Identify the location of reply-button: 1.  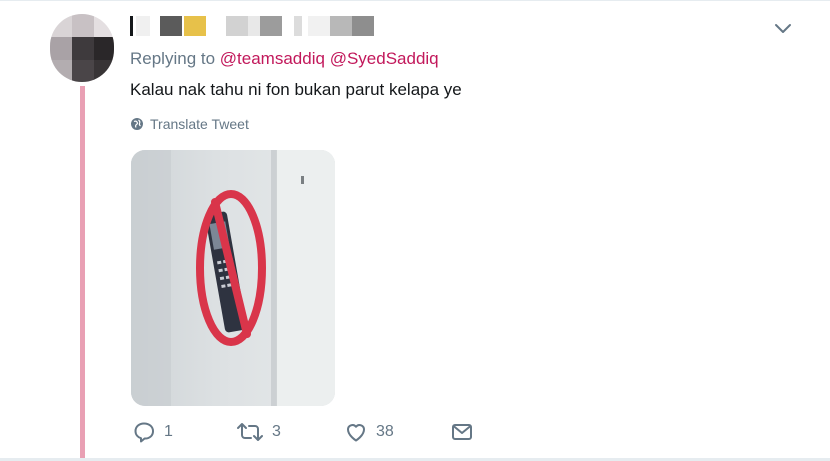
(152, 432).